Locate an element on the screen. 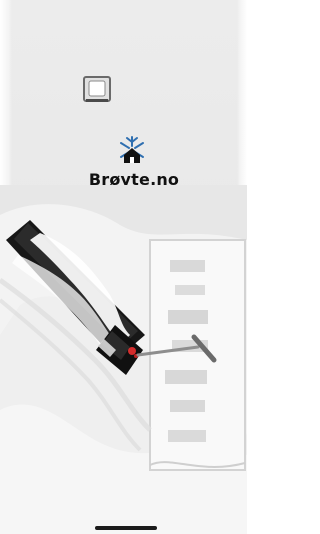  top-object-illustration is located at coordinates (97, 89).